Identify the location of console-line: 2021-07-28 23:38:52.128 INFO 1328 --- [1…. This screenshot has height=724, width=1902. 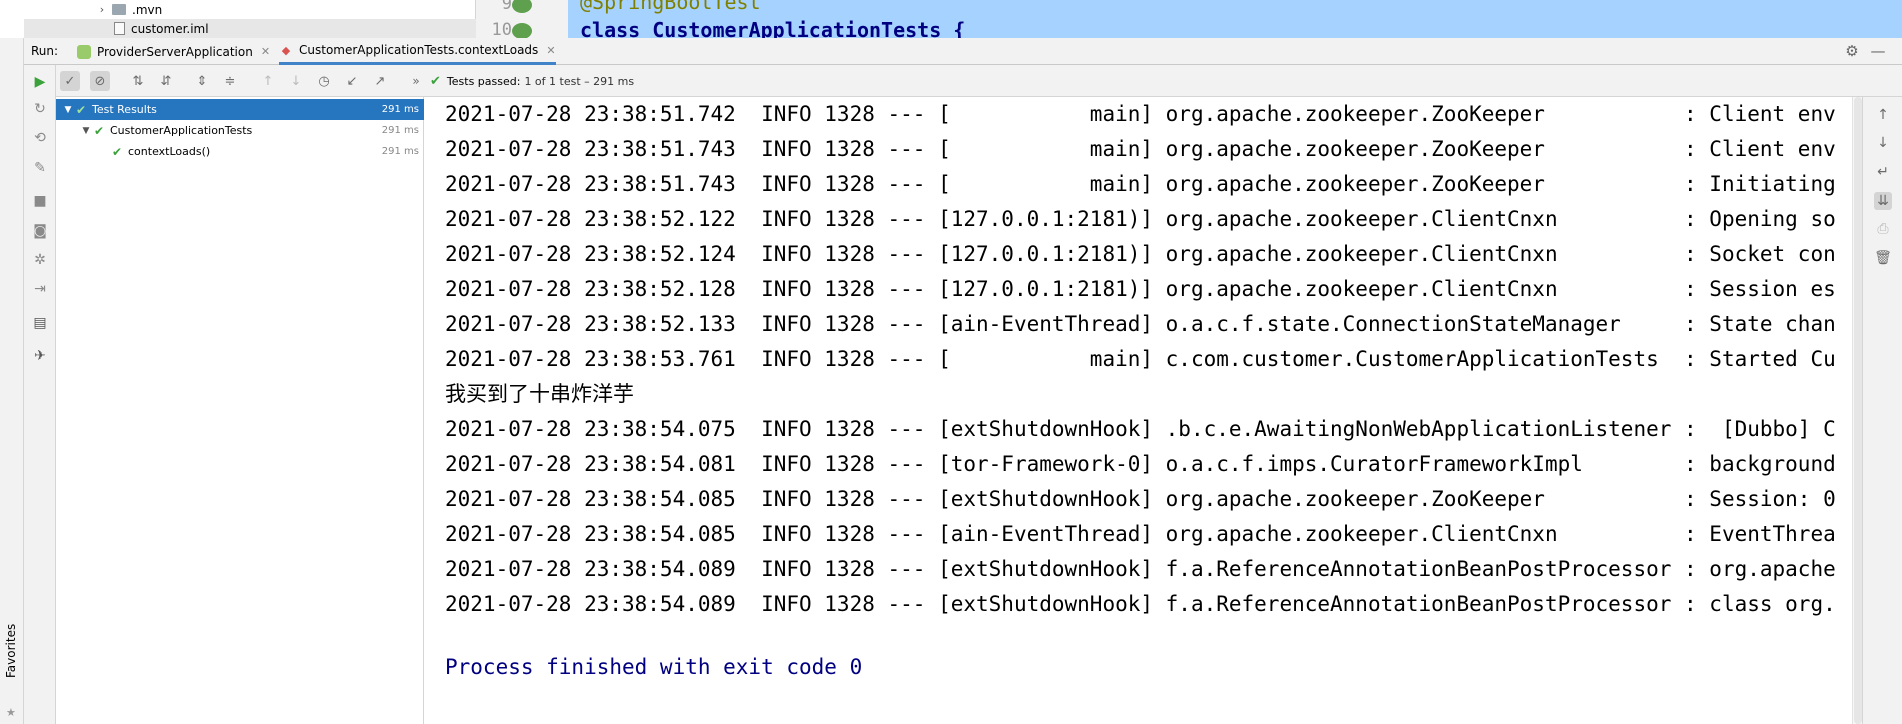
(1140, 289).